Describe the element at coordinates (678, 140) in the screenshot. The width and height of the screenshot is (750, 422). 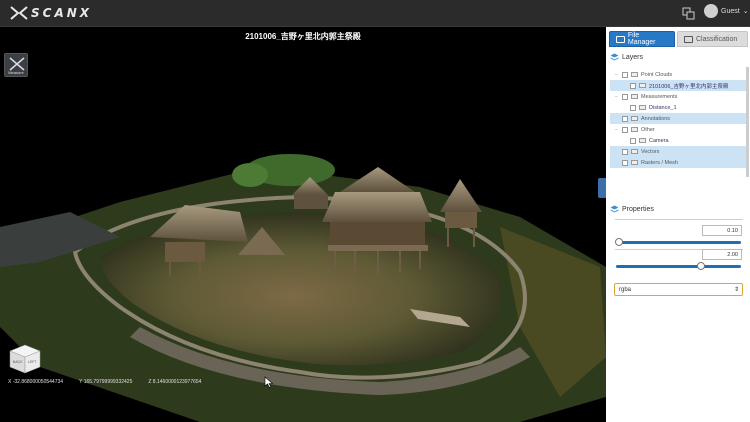
I see `layer-row: Camera` at that location.